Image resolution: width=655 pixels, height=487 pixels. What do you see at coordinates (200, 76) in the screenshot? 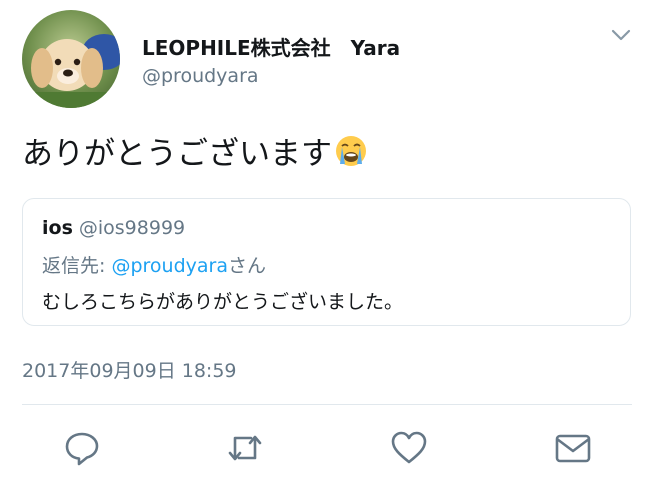
I see `author-handle: @proudyara` at bounding box center [200, 76].